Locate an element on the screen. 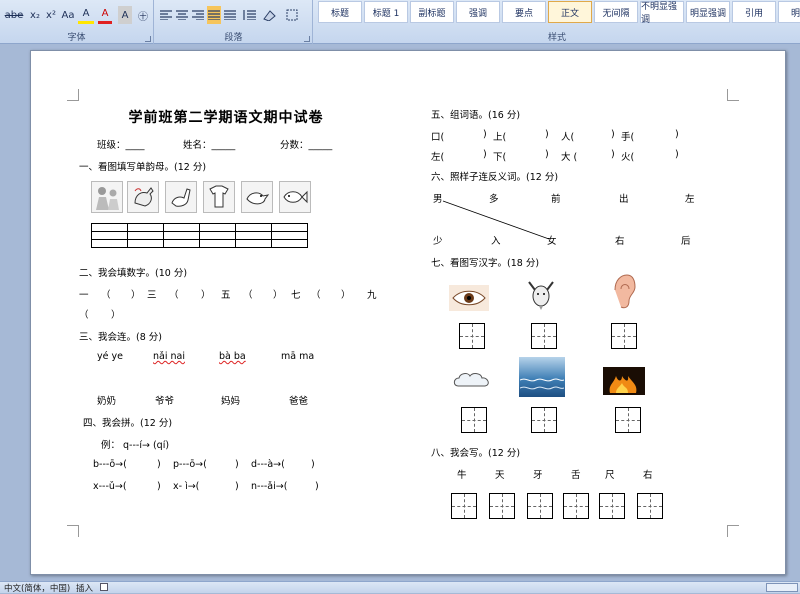  q5-heading: 五、组词语。(16 分) is located at coordinates (476, 115).